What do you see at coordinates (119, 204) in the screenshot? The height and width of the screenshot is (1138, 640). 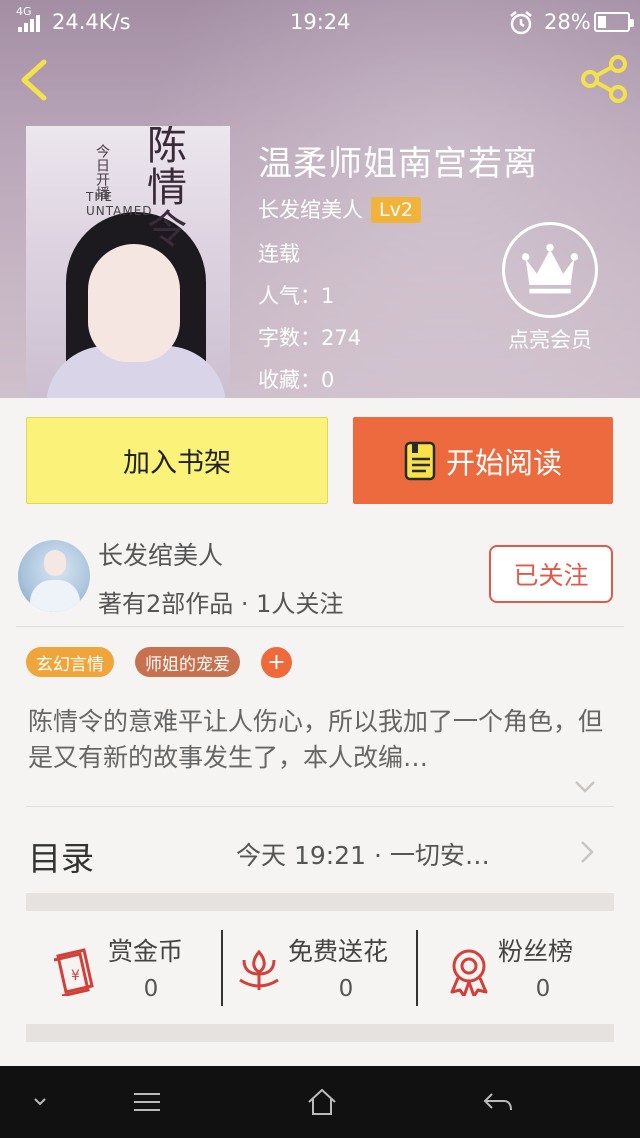 I see `cover-subtitle: THE UNTAMED` at bounding box center [119, 204].